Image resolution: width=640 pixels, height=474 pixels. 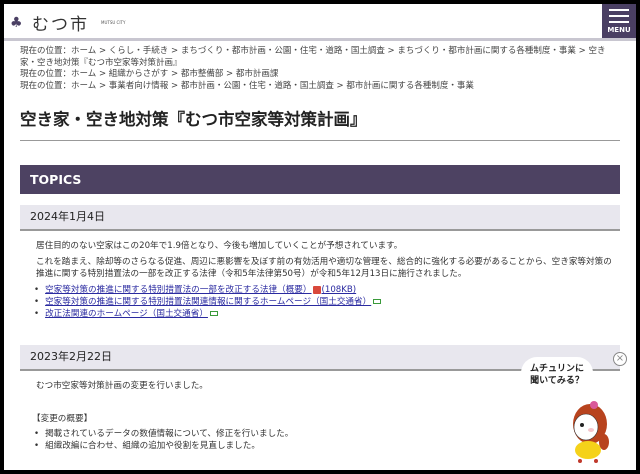 I want to click on list-item: 改正法関連のホームページ（国土交通省）, so click(x=326, y=314).